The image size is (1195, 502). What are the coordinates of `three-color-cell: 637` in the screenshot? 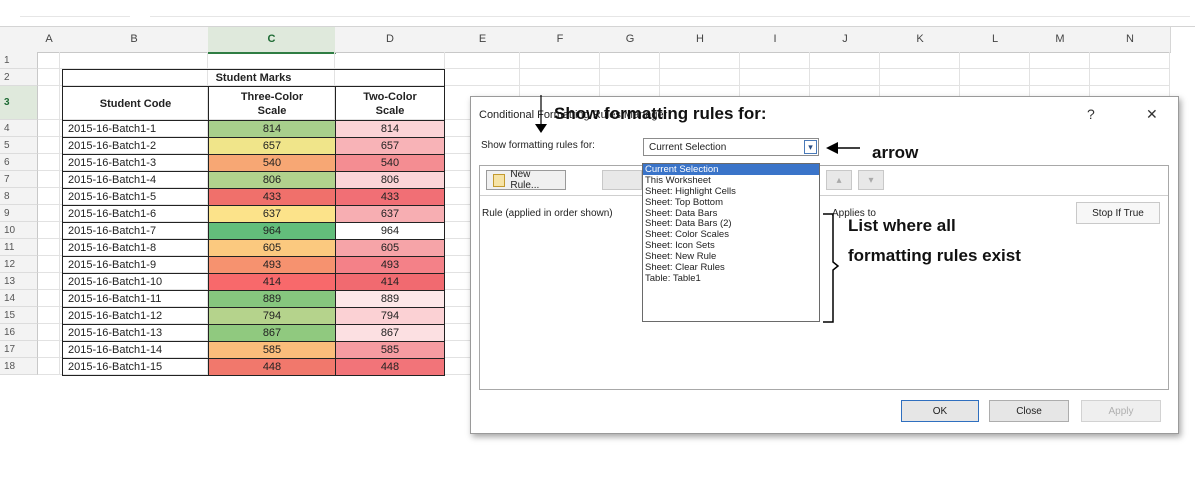 It's located at (272, 214).